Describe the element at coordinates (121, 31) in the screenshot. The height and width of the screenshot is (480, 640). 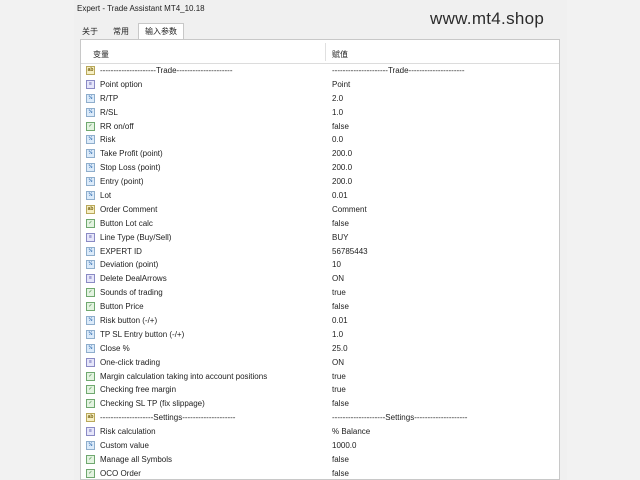
I see `tab-common: 常用` at that location.